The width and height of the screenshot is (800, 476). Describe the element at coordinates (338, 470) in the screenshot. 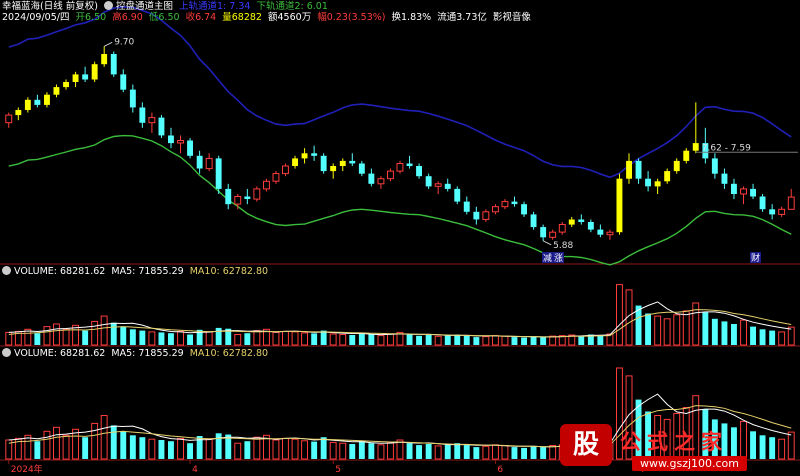

I see `x-tick-label: 5` at that location.